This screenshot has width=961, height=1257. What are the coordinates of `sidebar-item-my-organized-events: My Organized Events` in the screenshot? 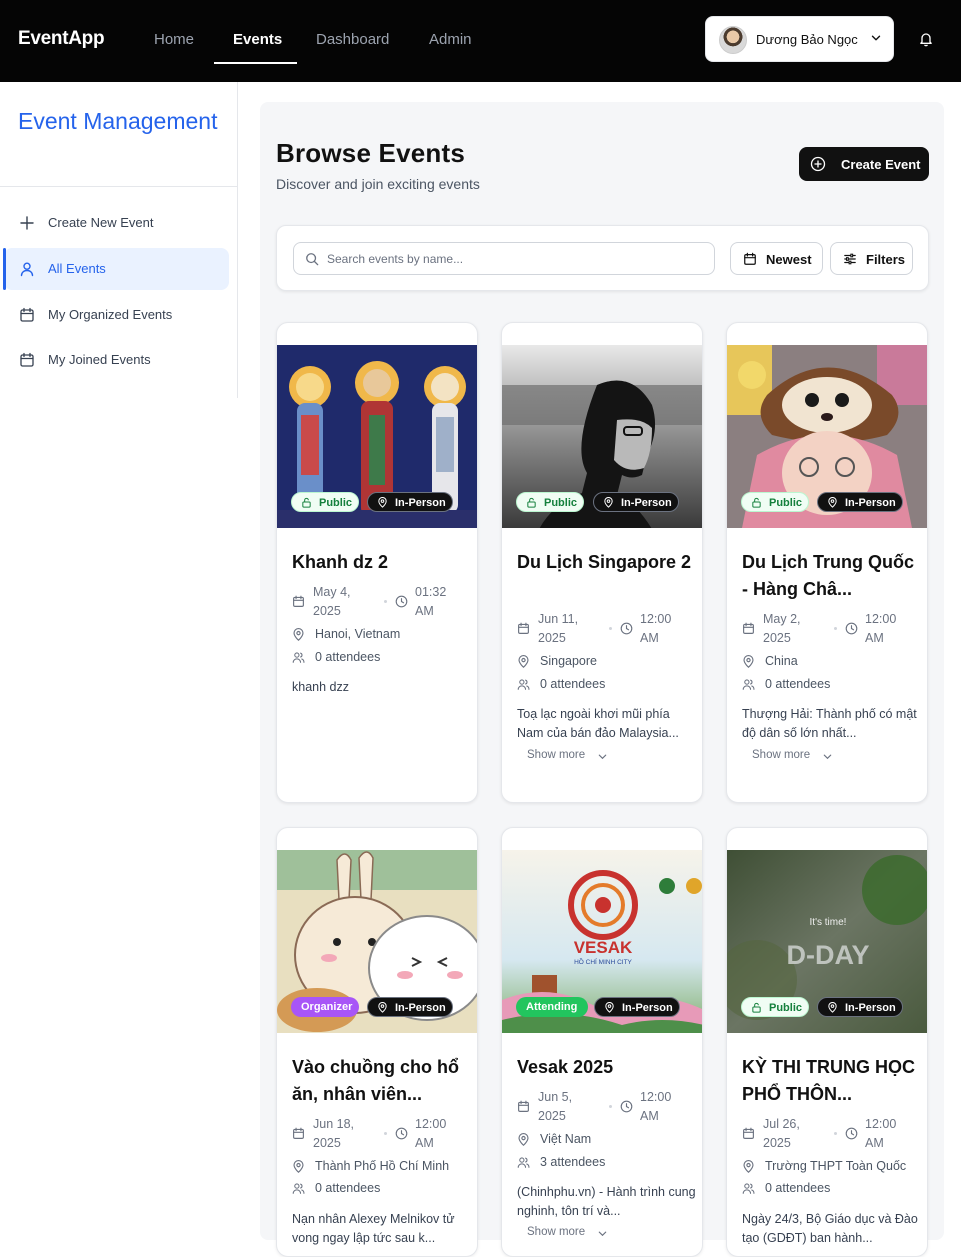 It's located at (116, 315).